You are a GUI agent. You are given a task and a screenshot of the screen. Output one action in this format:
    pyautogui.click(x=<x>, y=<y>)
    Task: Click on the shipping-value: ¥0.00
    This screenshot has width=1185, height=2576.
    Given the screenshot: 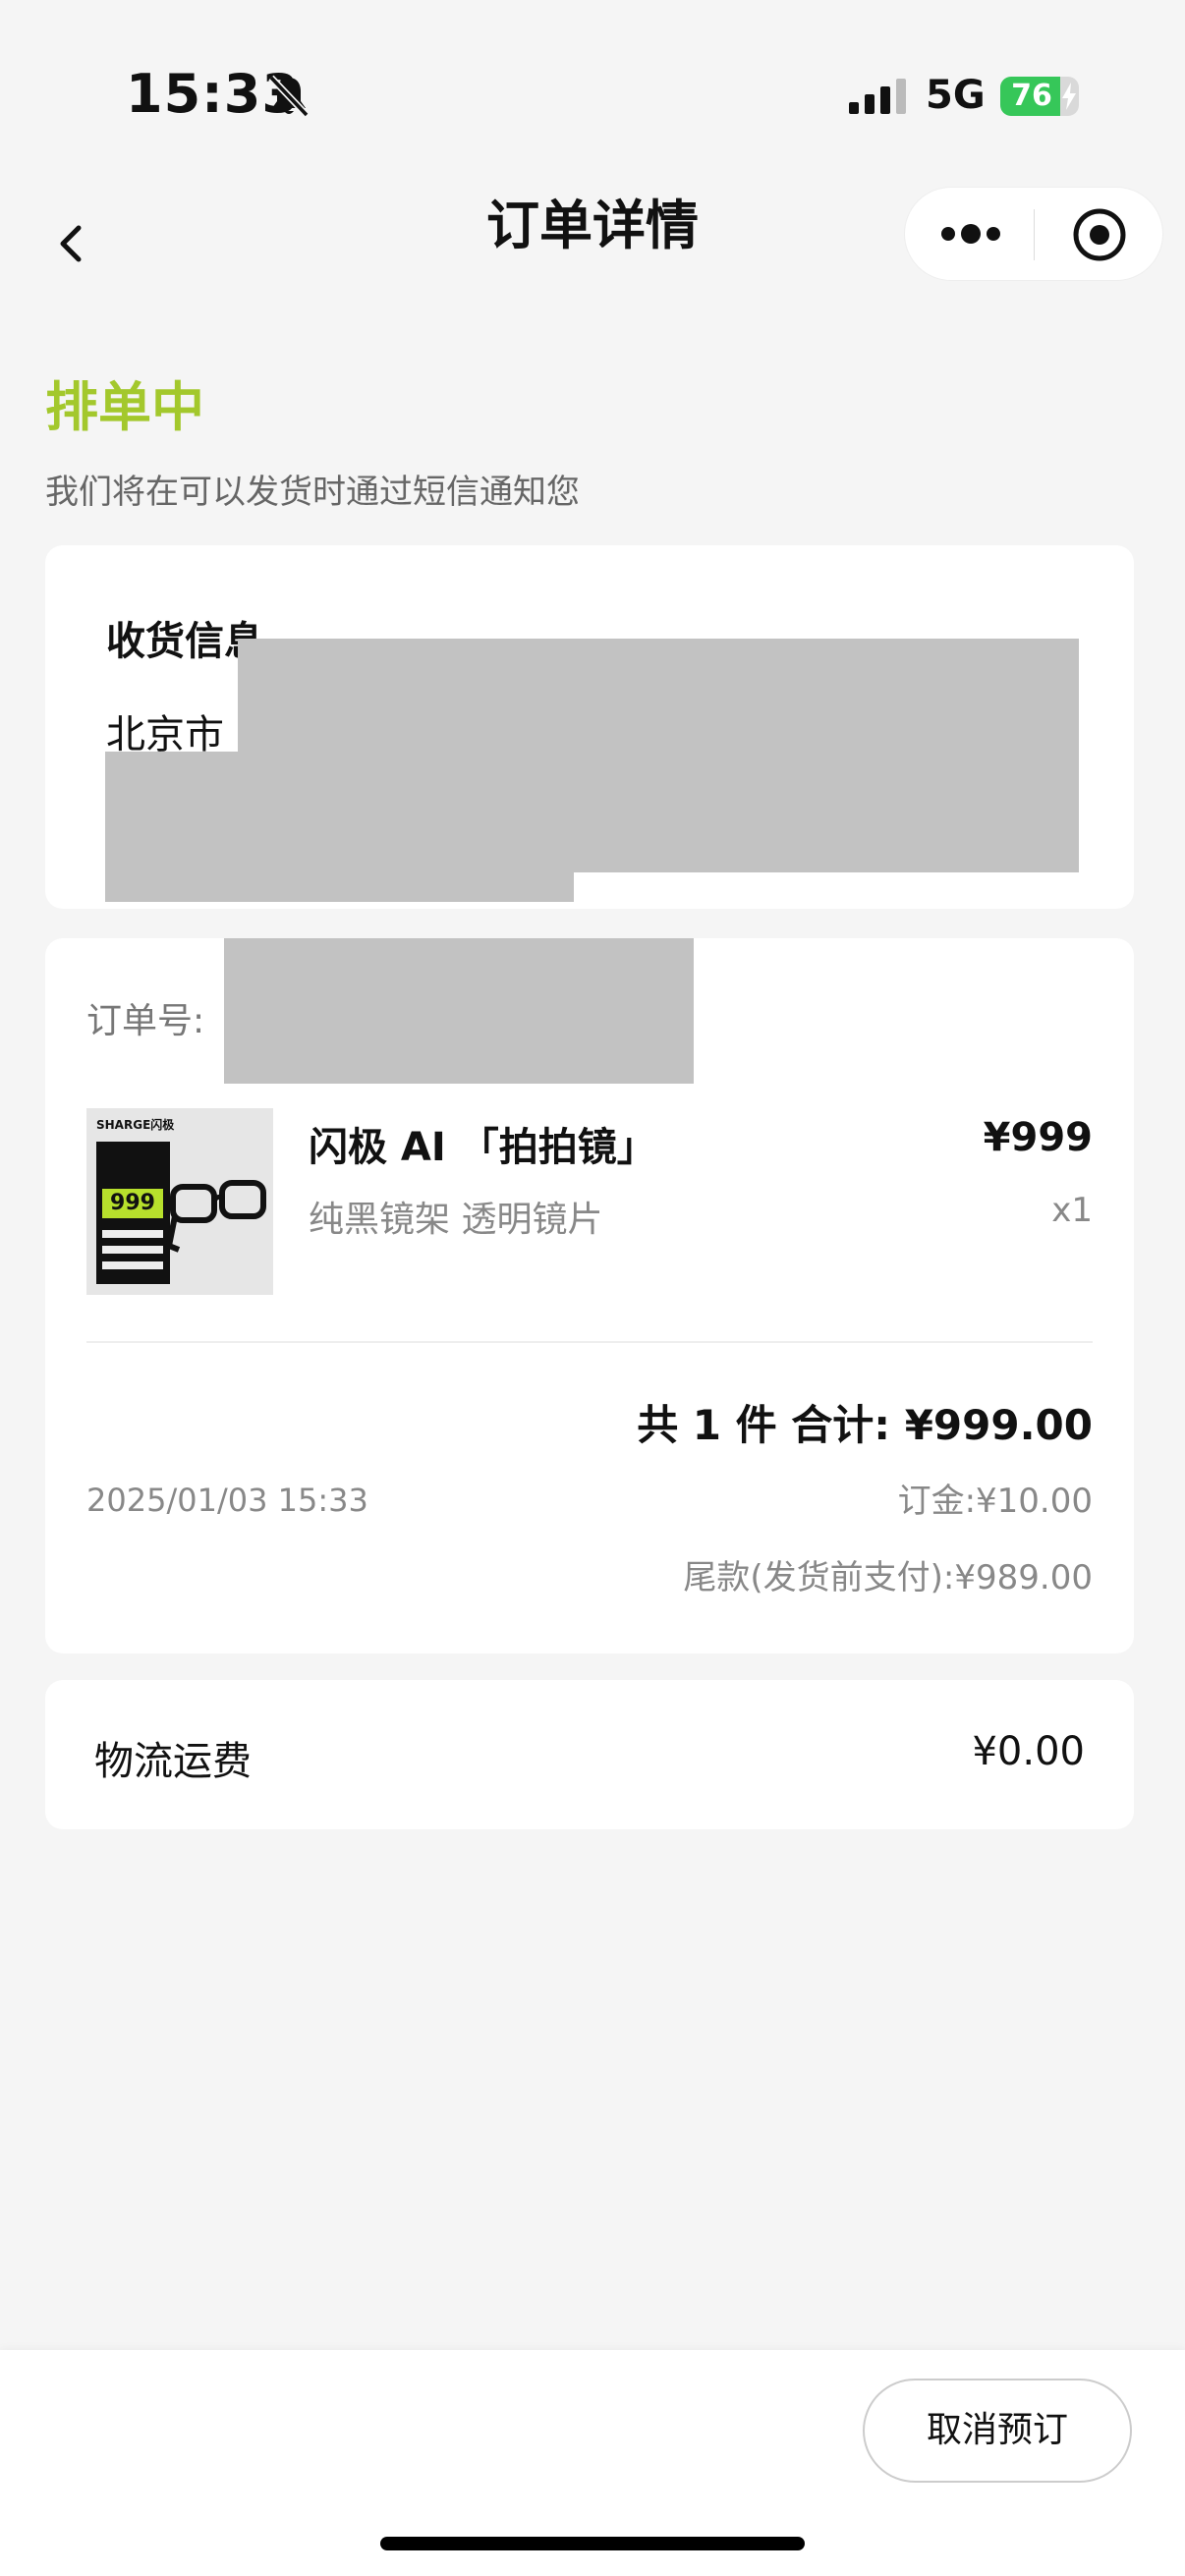 What is the action you would take?
    pyautogui.click(x=1029, y=1751)
    